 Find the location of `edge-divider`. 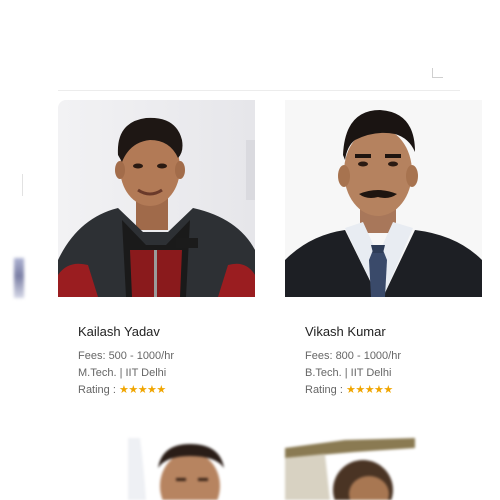

edge-divider is located at coordinates (22, 185).